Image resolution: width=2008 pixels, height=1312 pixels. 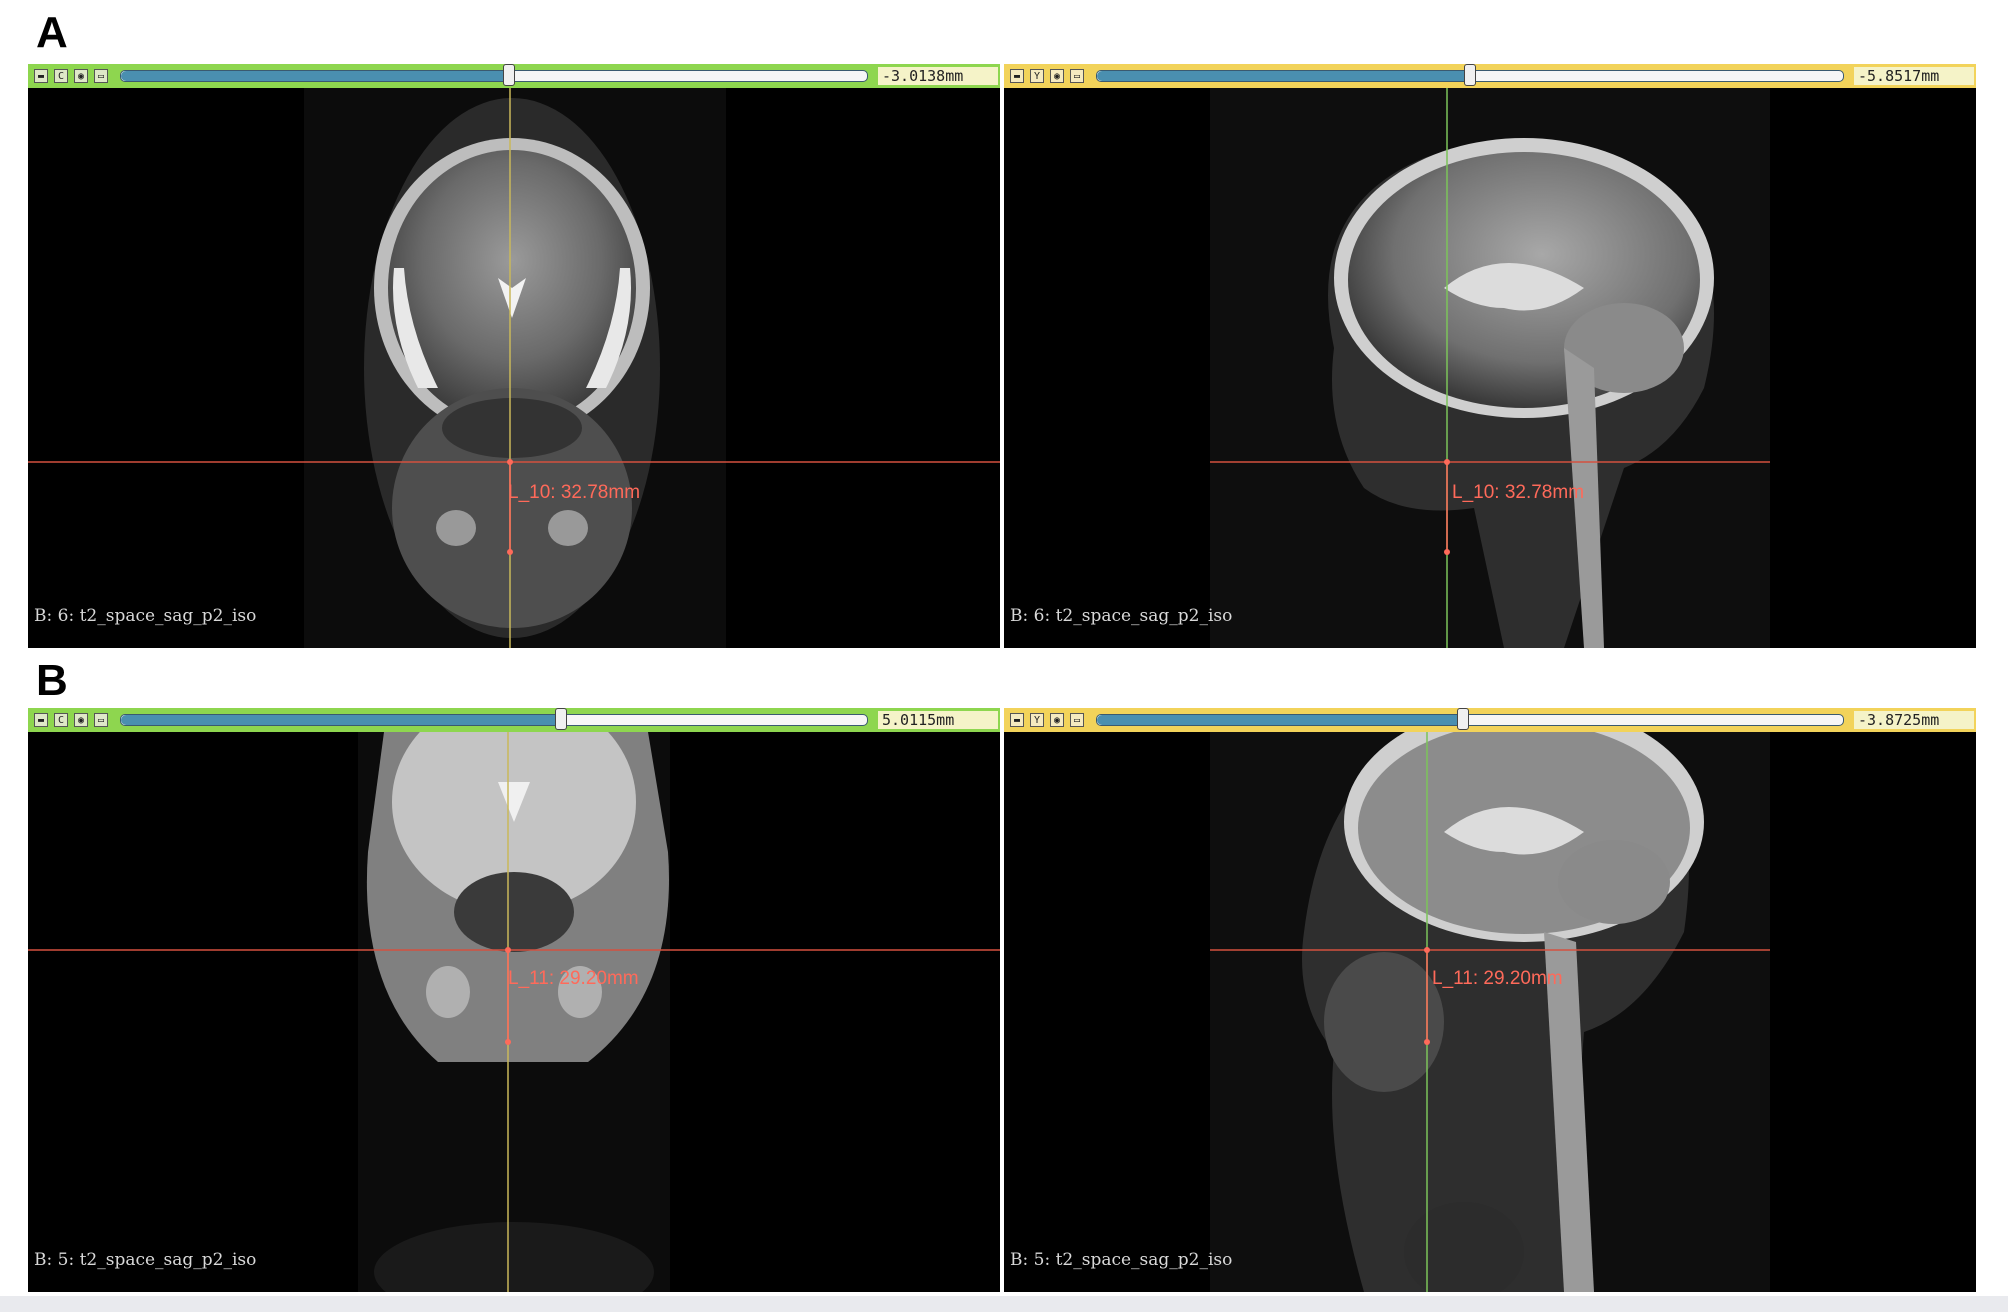 I want to click on slice-position-value: -5.8517mm, so click(x=1914, y=76).